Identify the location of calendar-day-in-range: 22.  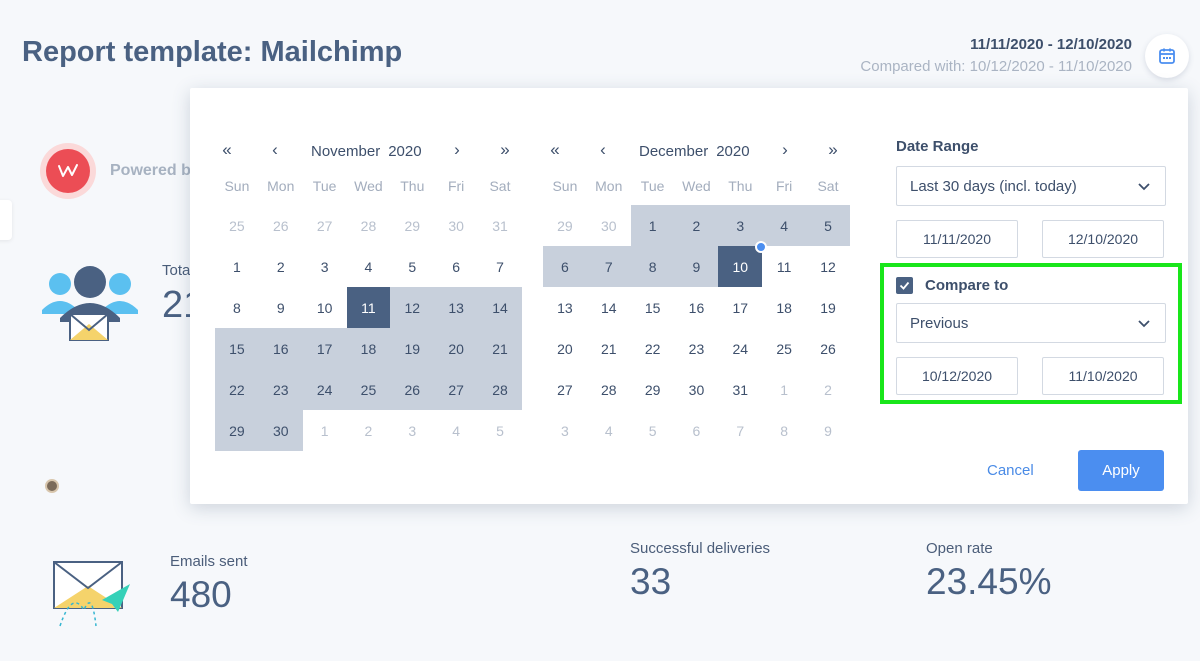
(237, 389).